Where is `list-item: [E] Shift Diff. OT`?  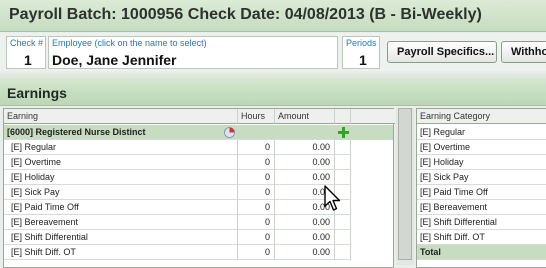
list-item: [E] Shift Diff. OT is located at coordinates (481, 237).